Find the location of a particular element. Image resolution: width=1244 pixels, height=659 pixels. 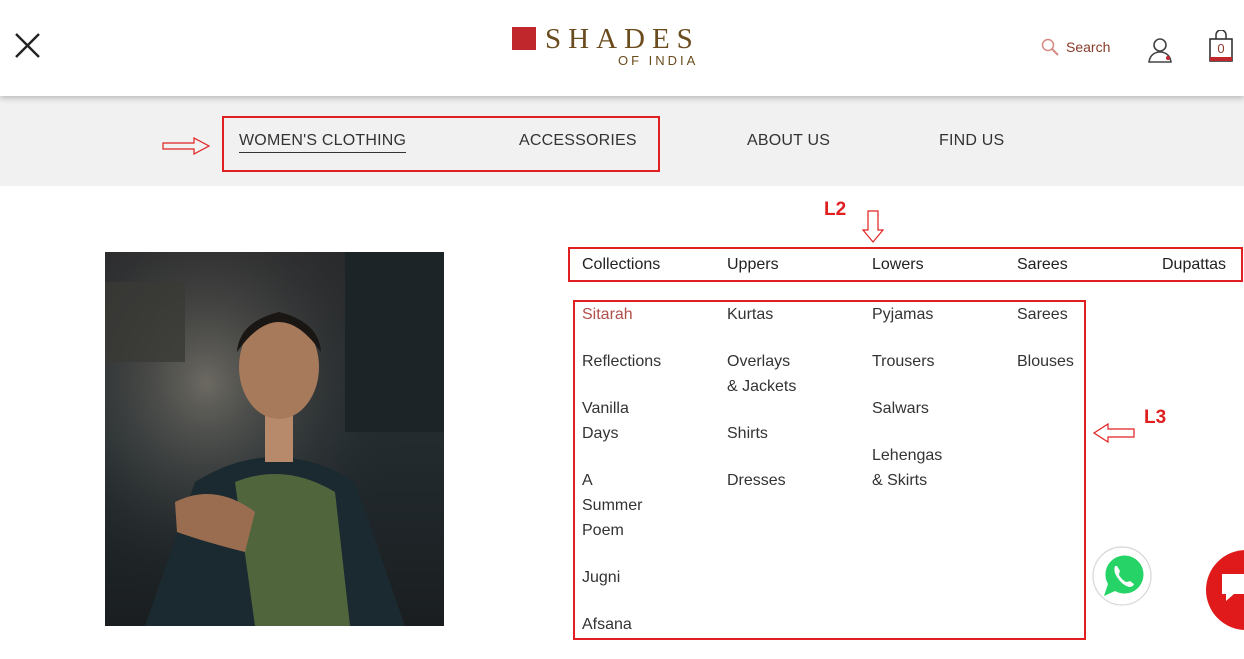

subcategory-item: Dresses is located at coordinates (794, 480).